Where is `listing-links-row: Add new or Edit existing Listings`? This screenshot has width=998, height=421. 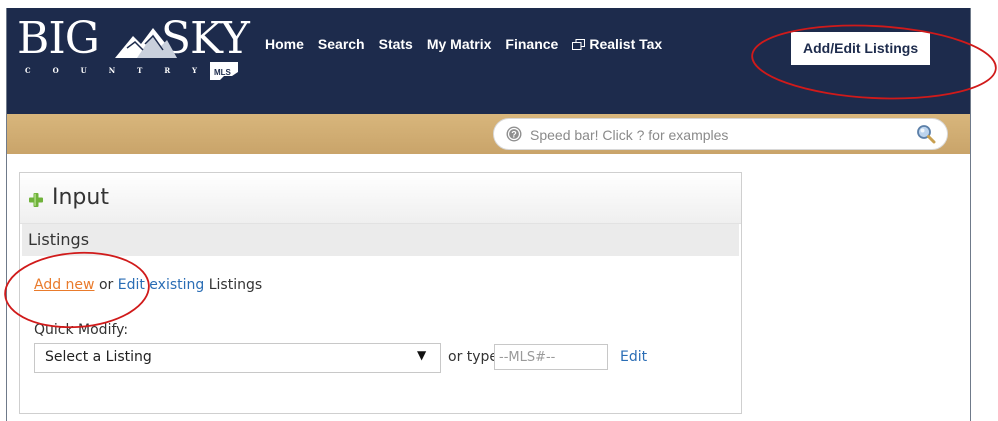
listing-links-row: Add new or Edit existing Listings is located at coordinates (148, 285).